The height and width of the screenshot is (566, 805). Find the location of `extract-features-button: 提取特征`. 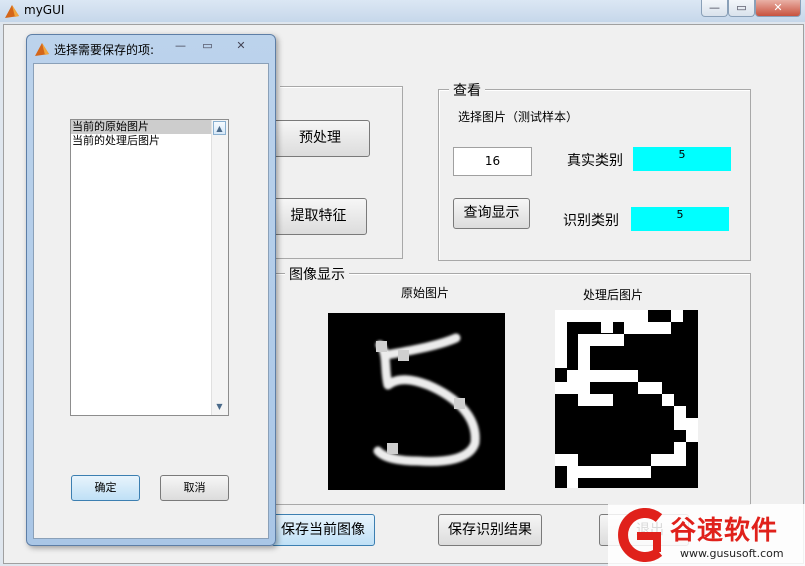

extract-features-button: 提取特征 is located at coordinates (318, 216).